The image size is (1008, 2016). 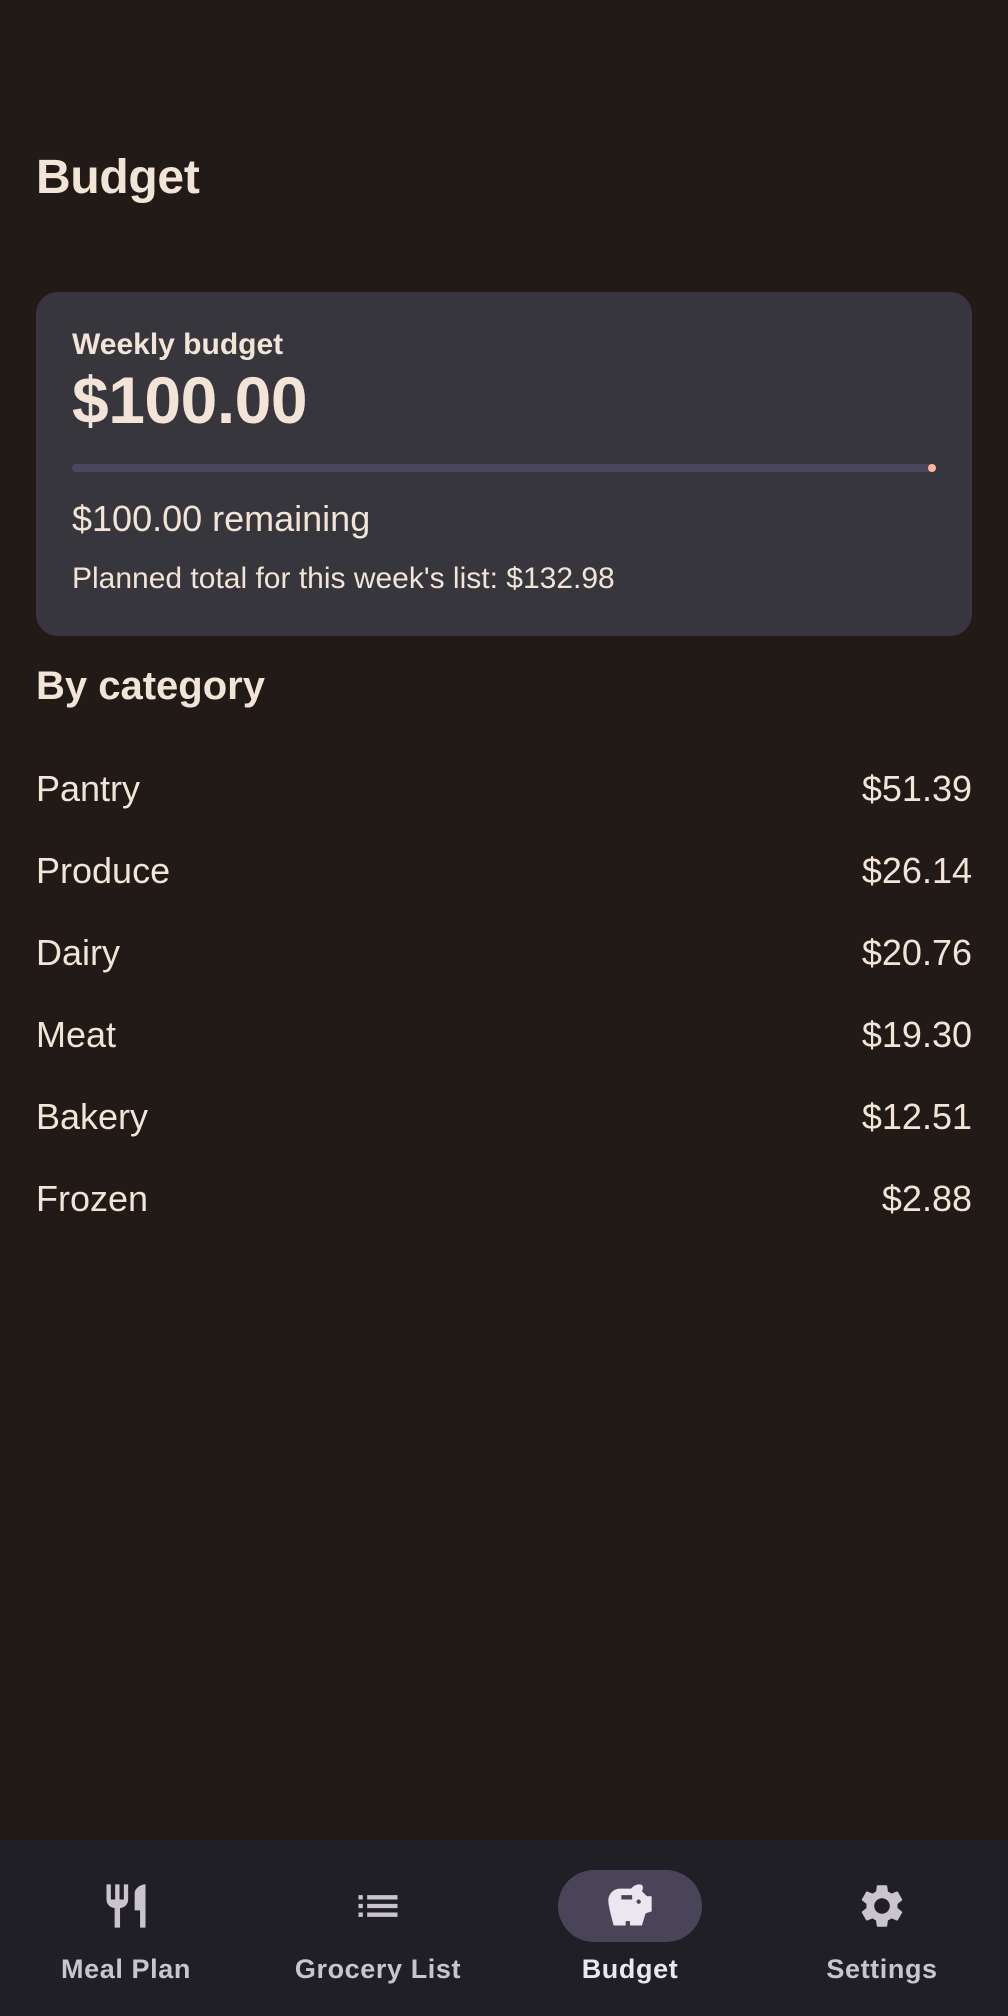 I want to click on list-icon, so click(x=378, y=1906).